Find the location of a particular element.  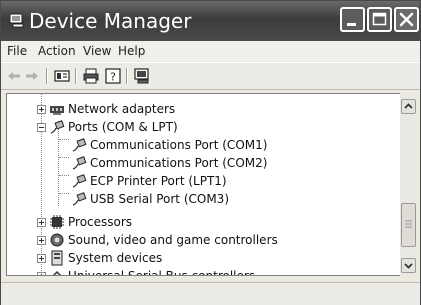

tree-item-processors: Processors is located at coordinates (204, 222).